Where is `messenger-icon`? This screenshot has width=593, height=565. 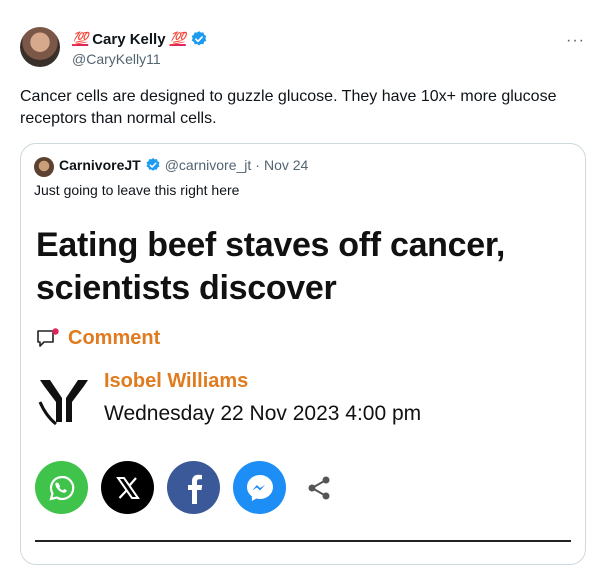 messenger-icon is located at coordinates (259, 487).